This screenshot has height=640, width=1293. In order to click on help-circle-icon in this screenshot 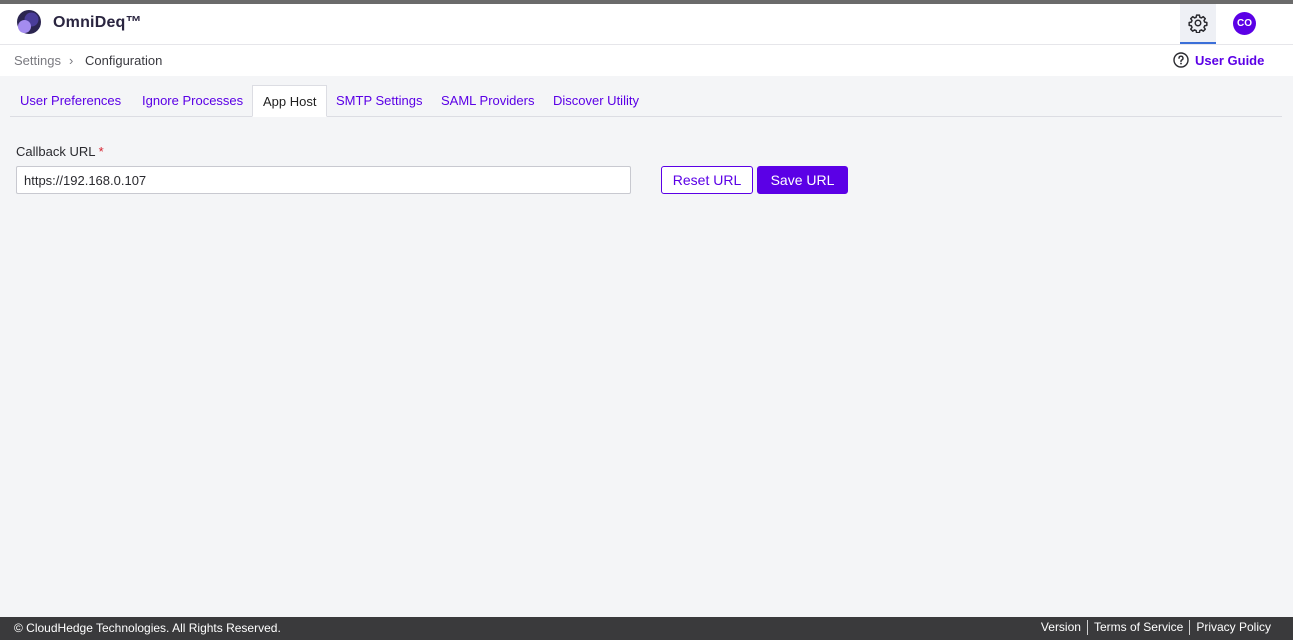, I will do `click(1181, 60)`.